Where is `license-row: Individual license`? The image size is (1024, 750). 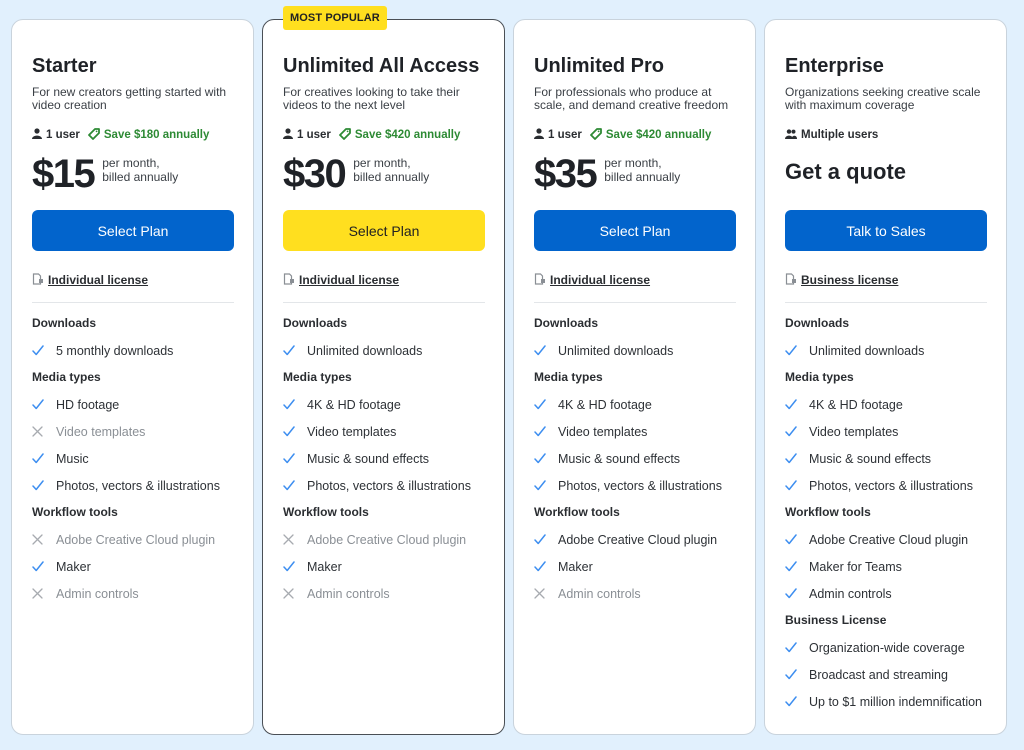
license-row: Individual license is located at coordinates (132, 280).